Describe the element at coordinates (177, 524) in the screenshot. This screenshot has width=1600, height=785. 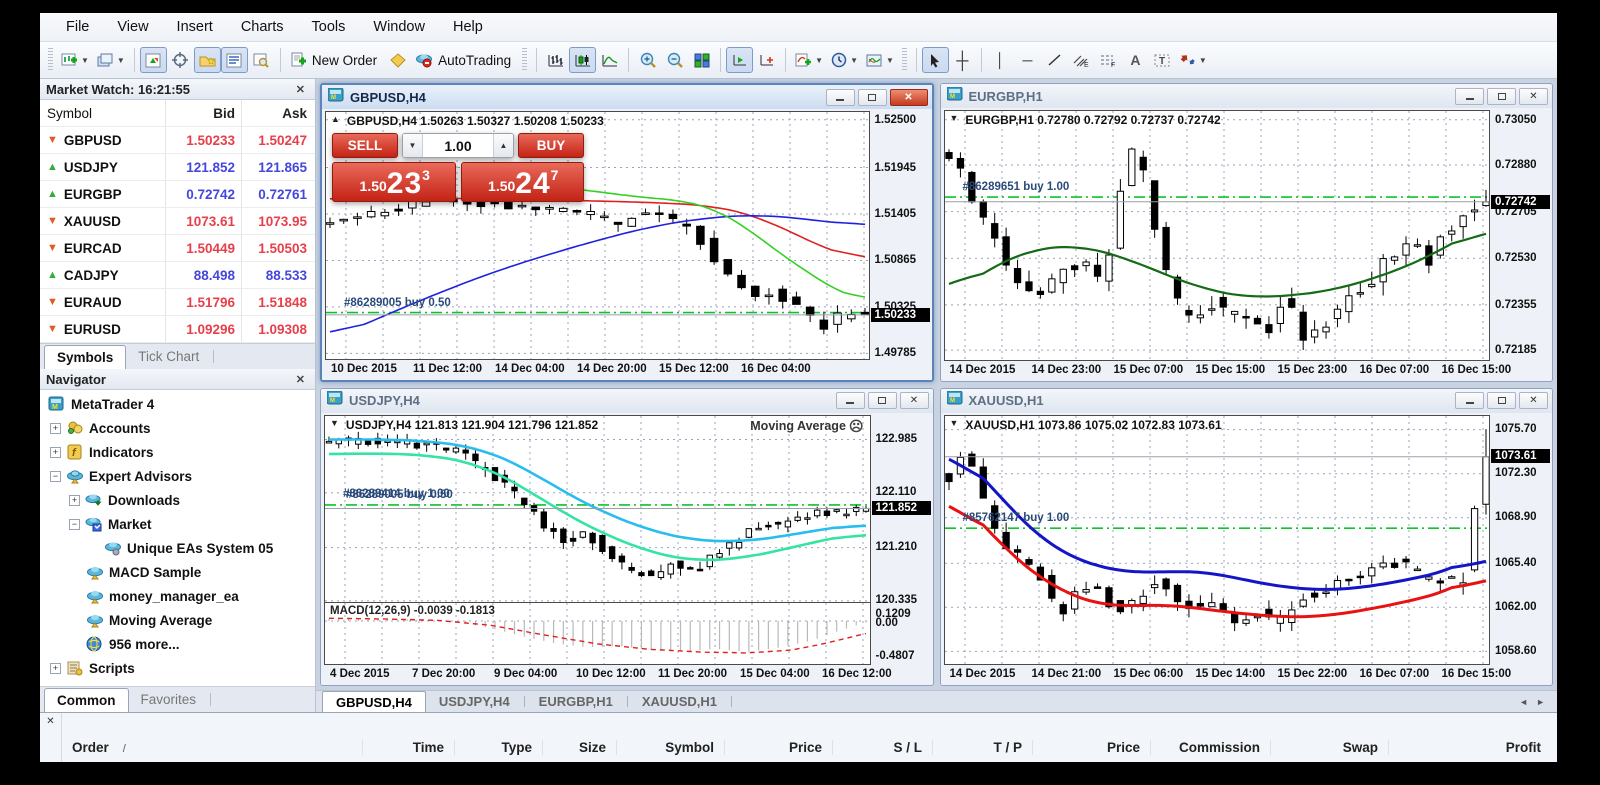
I see `tree-item-market: − Market` at that location.